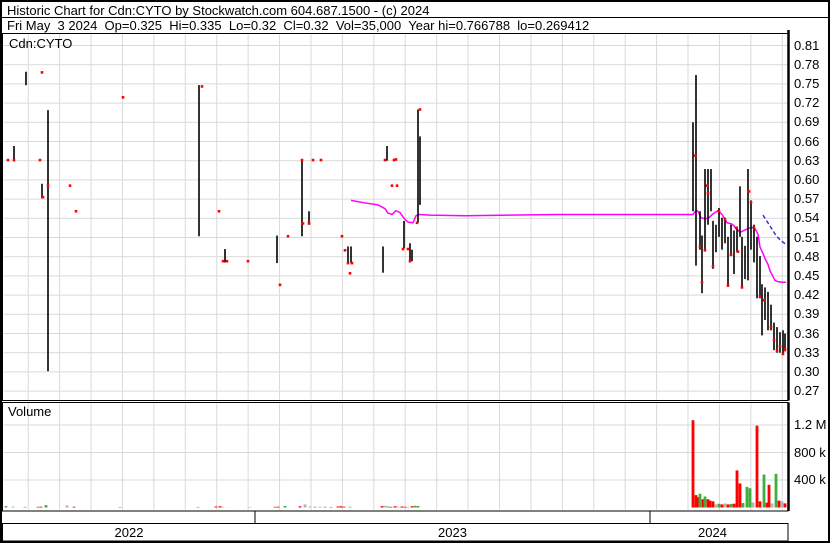 The width and height of the screenshot is (830, 543). What do you see at coordinates (30, 411) in the screenshot?
I see `volume-pane-label: Volume` at bounding box center [30, 411].